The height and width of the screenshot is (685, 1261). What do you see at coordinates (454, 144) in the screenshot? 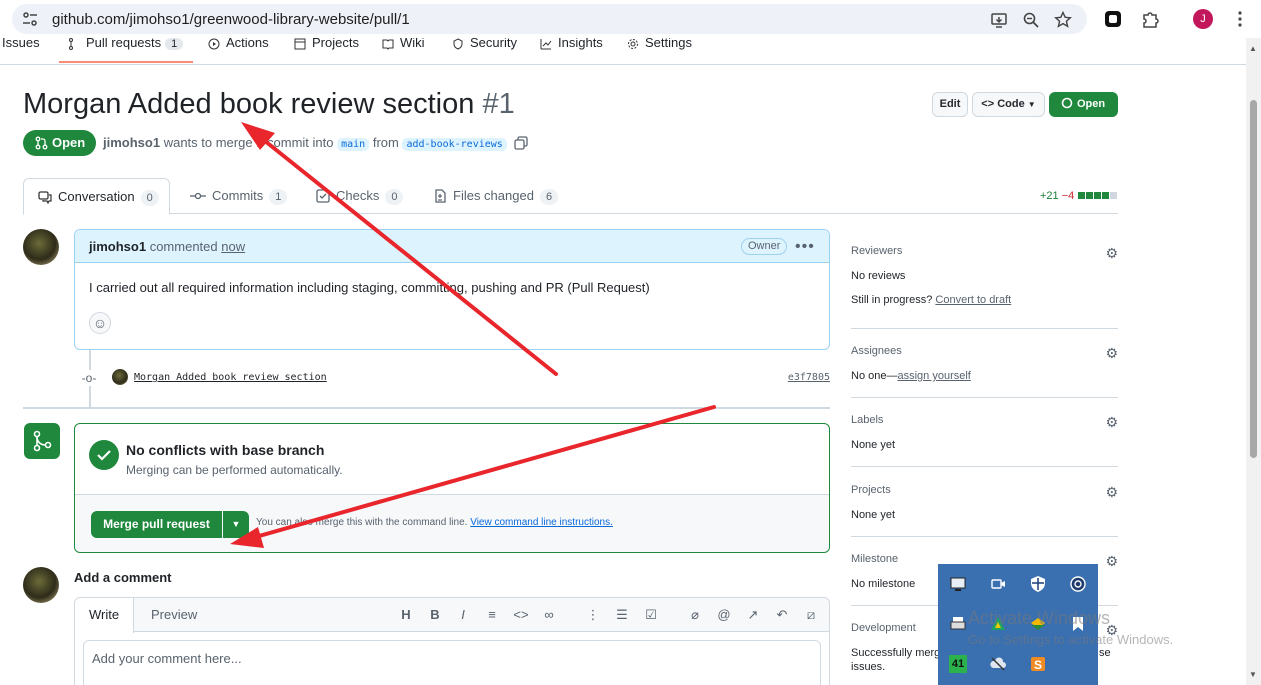
I see `head-branch: add-book-reviews` at bounding box center [454, 144].